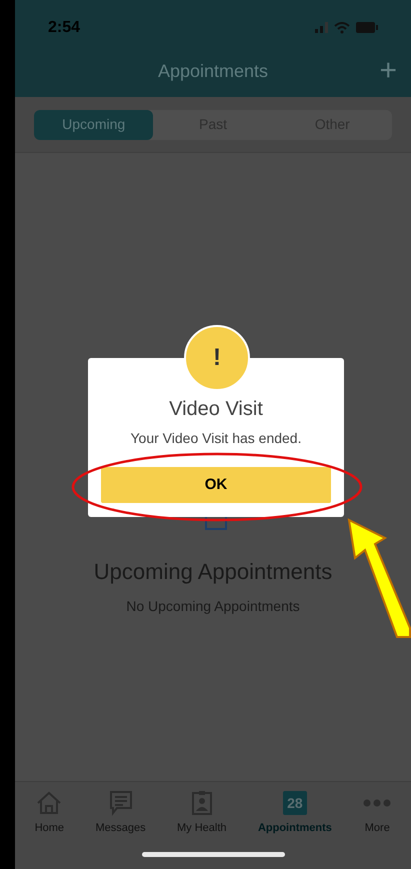 This screenshot has height=869, width=411. What do you see at coordinates (94, 125) in the screenshot?
I see `segment-tab: Upcoming` at bounding box center [94, 125].